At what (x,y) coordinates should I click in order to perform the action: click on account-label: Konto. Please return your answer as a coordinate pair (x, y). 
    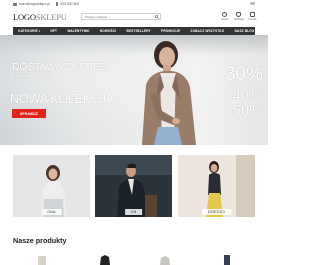
    Looking at the image, I should click on (224, 19).